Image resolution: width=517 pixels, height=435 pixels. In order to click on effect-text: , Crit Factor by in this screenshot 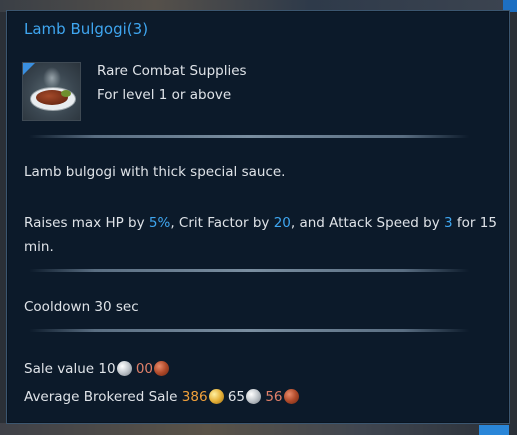, I will do `click(222, 223)`.